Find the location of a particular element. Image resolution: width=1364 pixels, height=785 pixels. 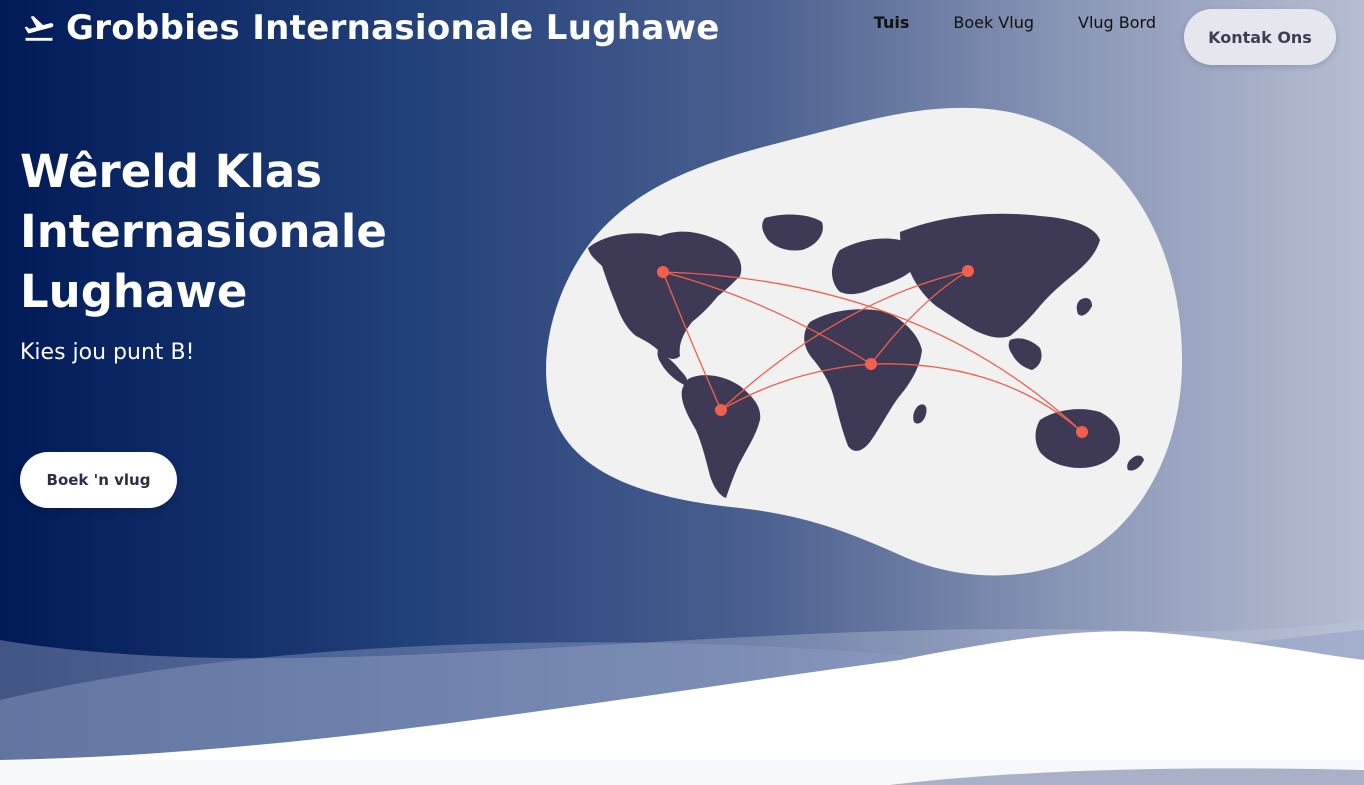

footer-wave is located at coordinates (1127, 776).